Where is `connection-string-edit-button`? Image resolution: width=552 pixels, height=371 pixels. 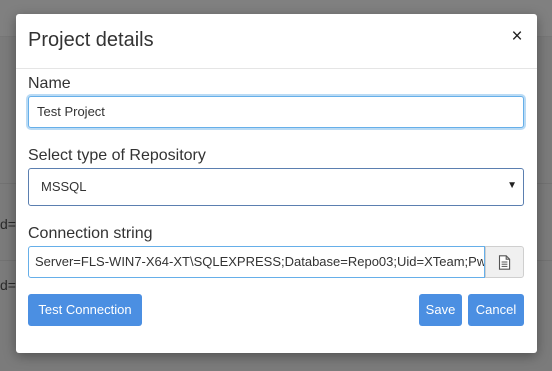 connection-string-edit-button is located at coordinates (504, 262).